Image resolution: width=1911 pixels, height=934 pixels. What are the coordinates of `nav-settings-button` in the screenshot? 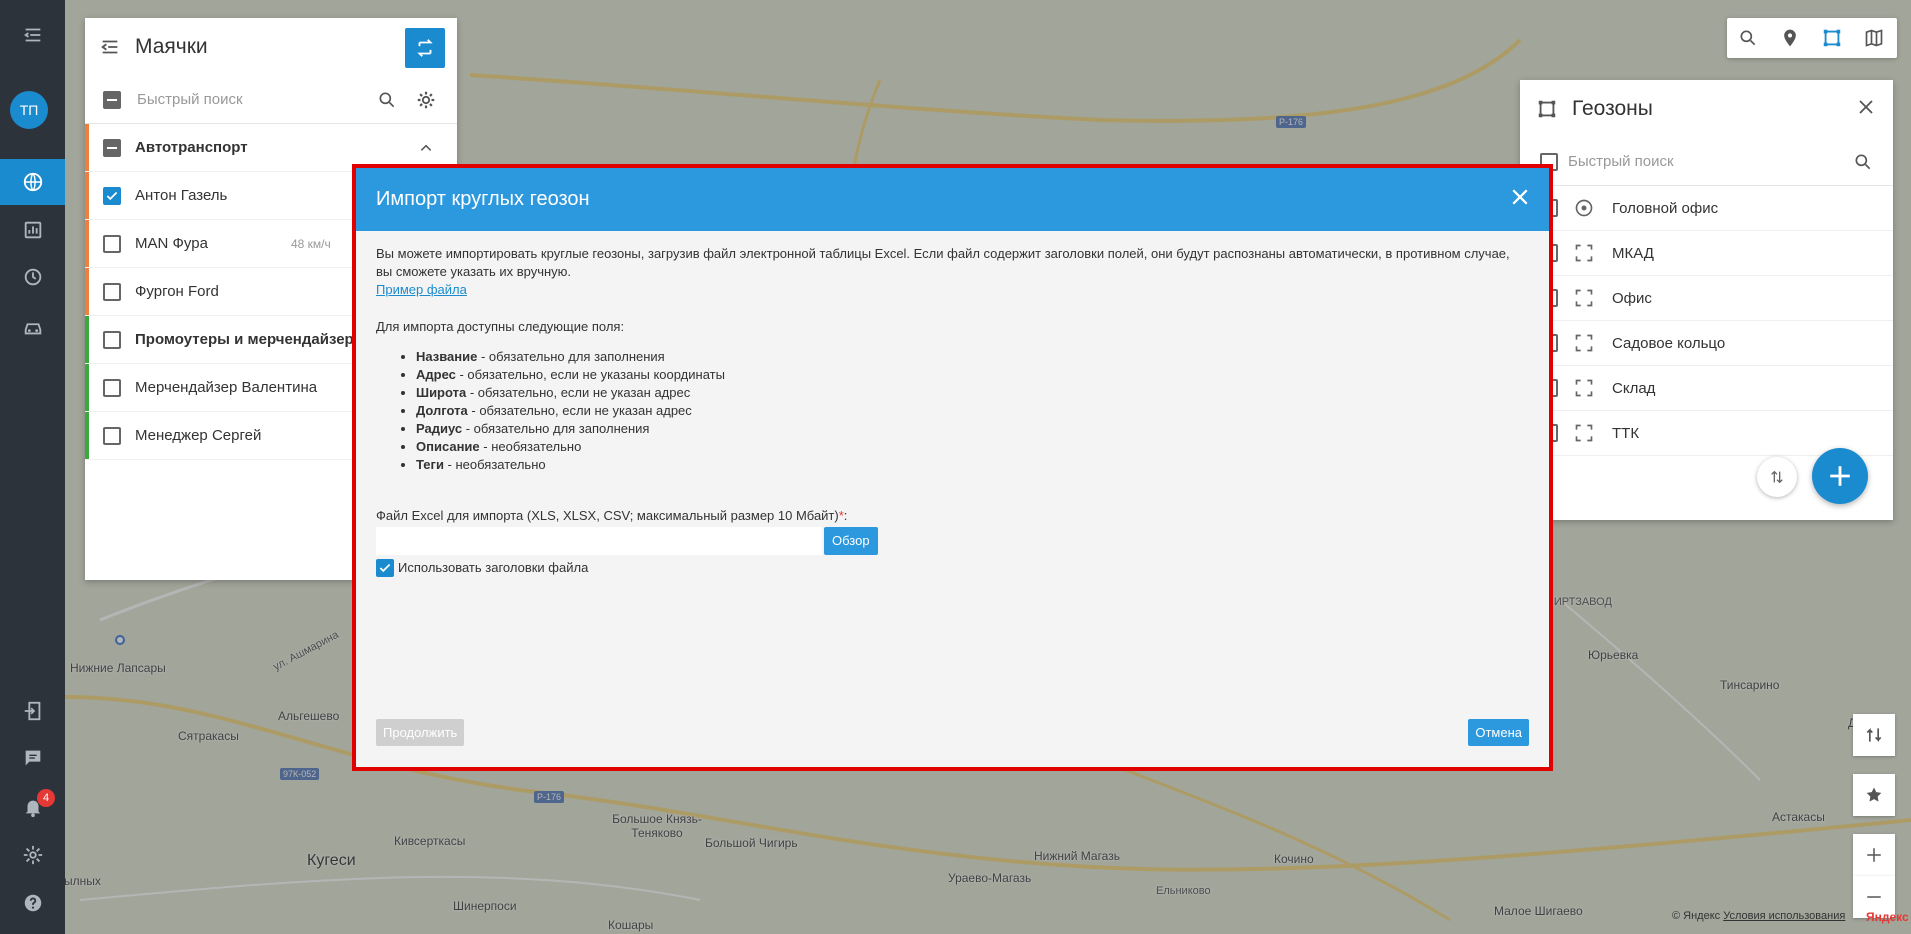 It's located at (32, 855).